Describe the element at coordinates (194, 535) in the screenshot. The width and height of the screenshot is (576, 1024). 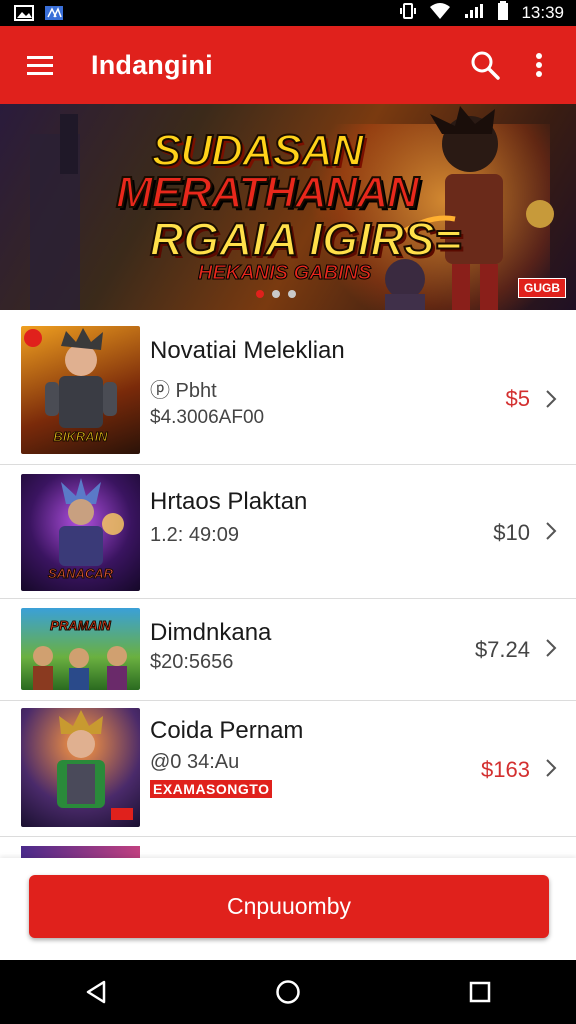
I see `item-subtitle: 1.2: 49:09` at that location.